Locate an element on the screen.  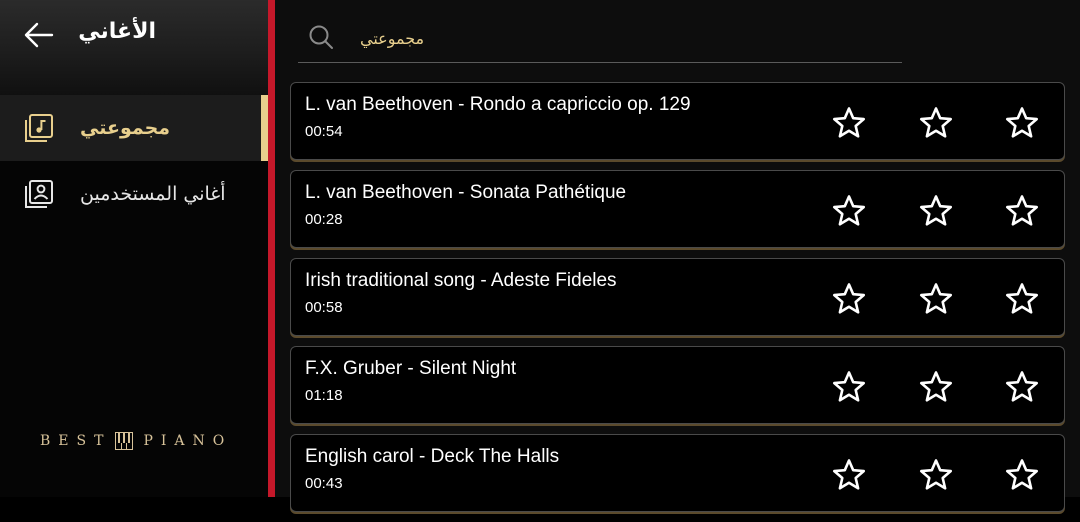
song-duration: 01:18 is located at coordinates (324, 395).